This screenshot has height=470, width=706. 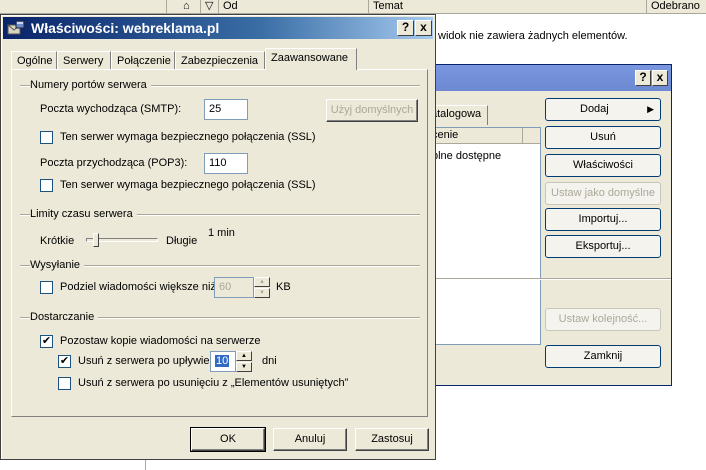 What do you see at coordinates (283, 287) in the screenshot?
I see `split-unit-label: KB` at bounding box center [283, 287].